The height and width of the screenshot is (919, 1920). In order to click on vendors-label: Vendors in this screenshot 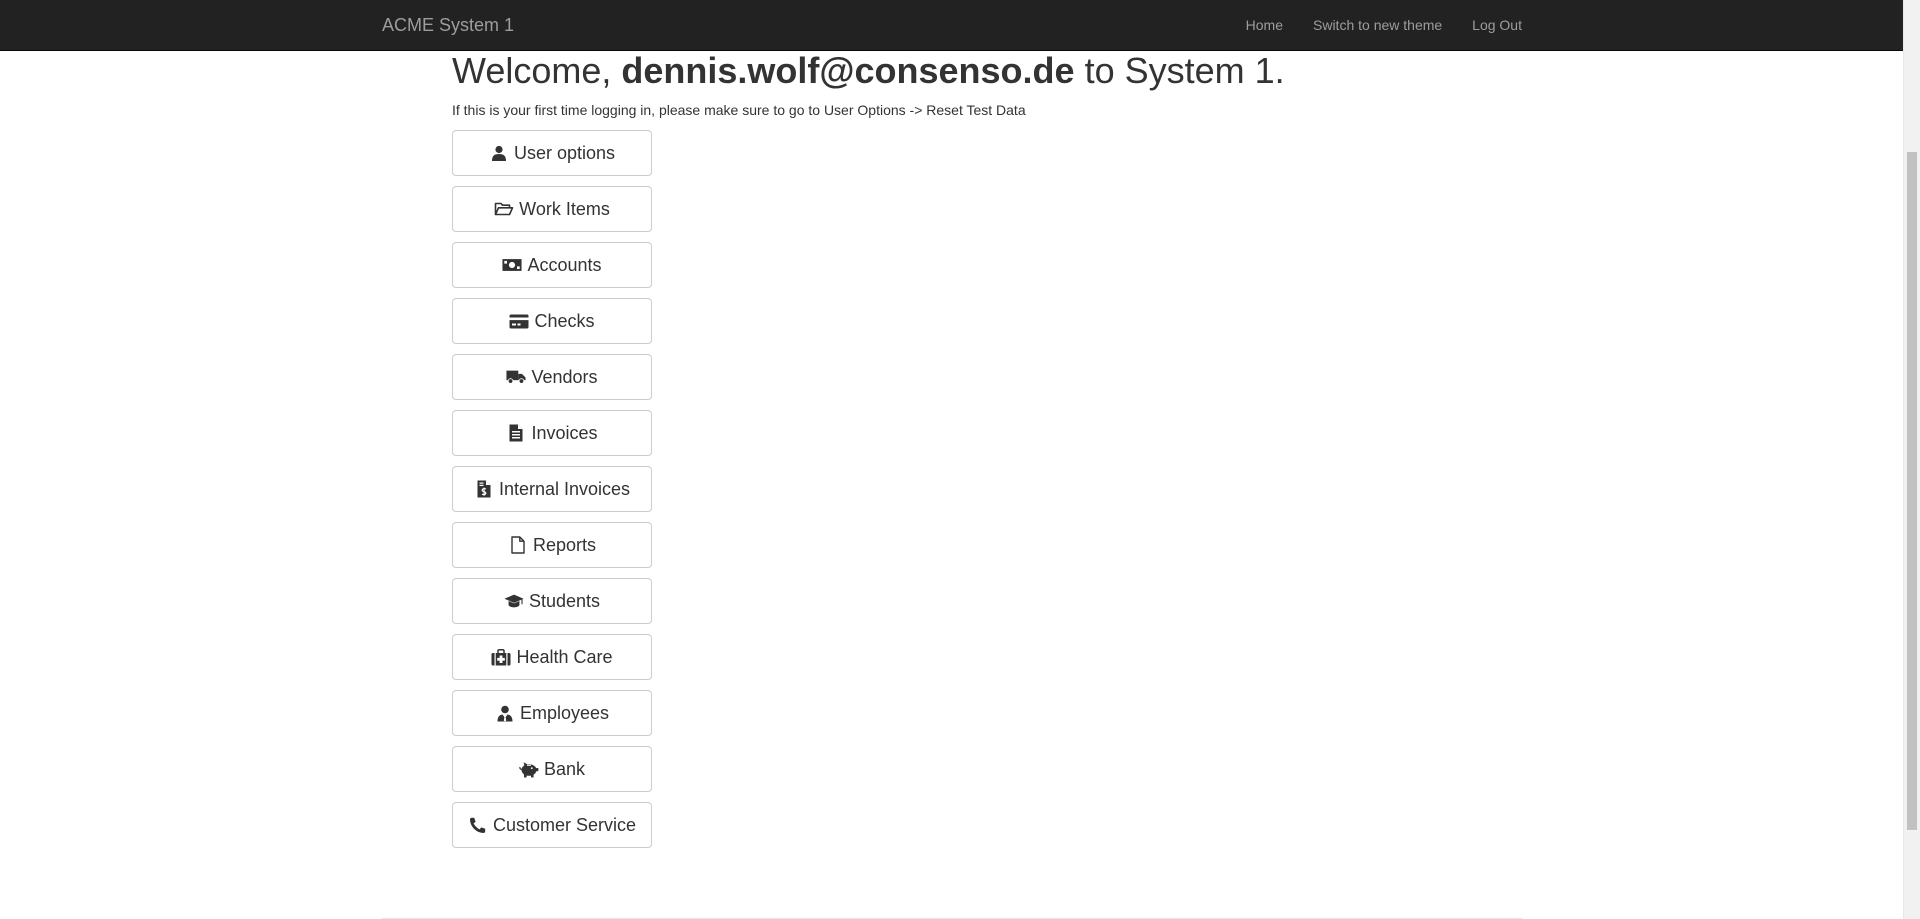, I will do `click(564, 376)`.